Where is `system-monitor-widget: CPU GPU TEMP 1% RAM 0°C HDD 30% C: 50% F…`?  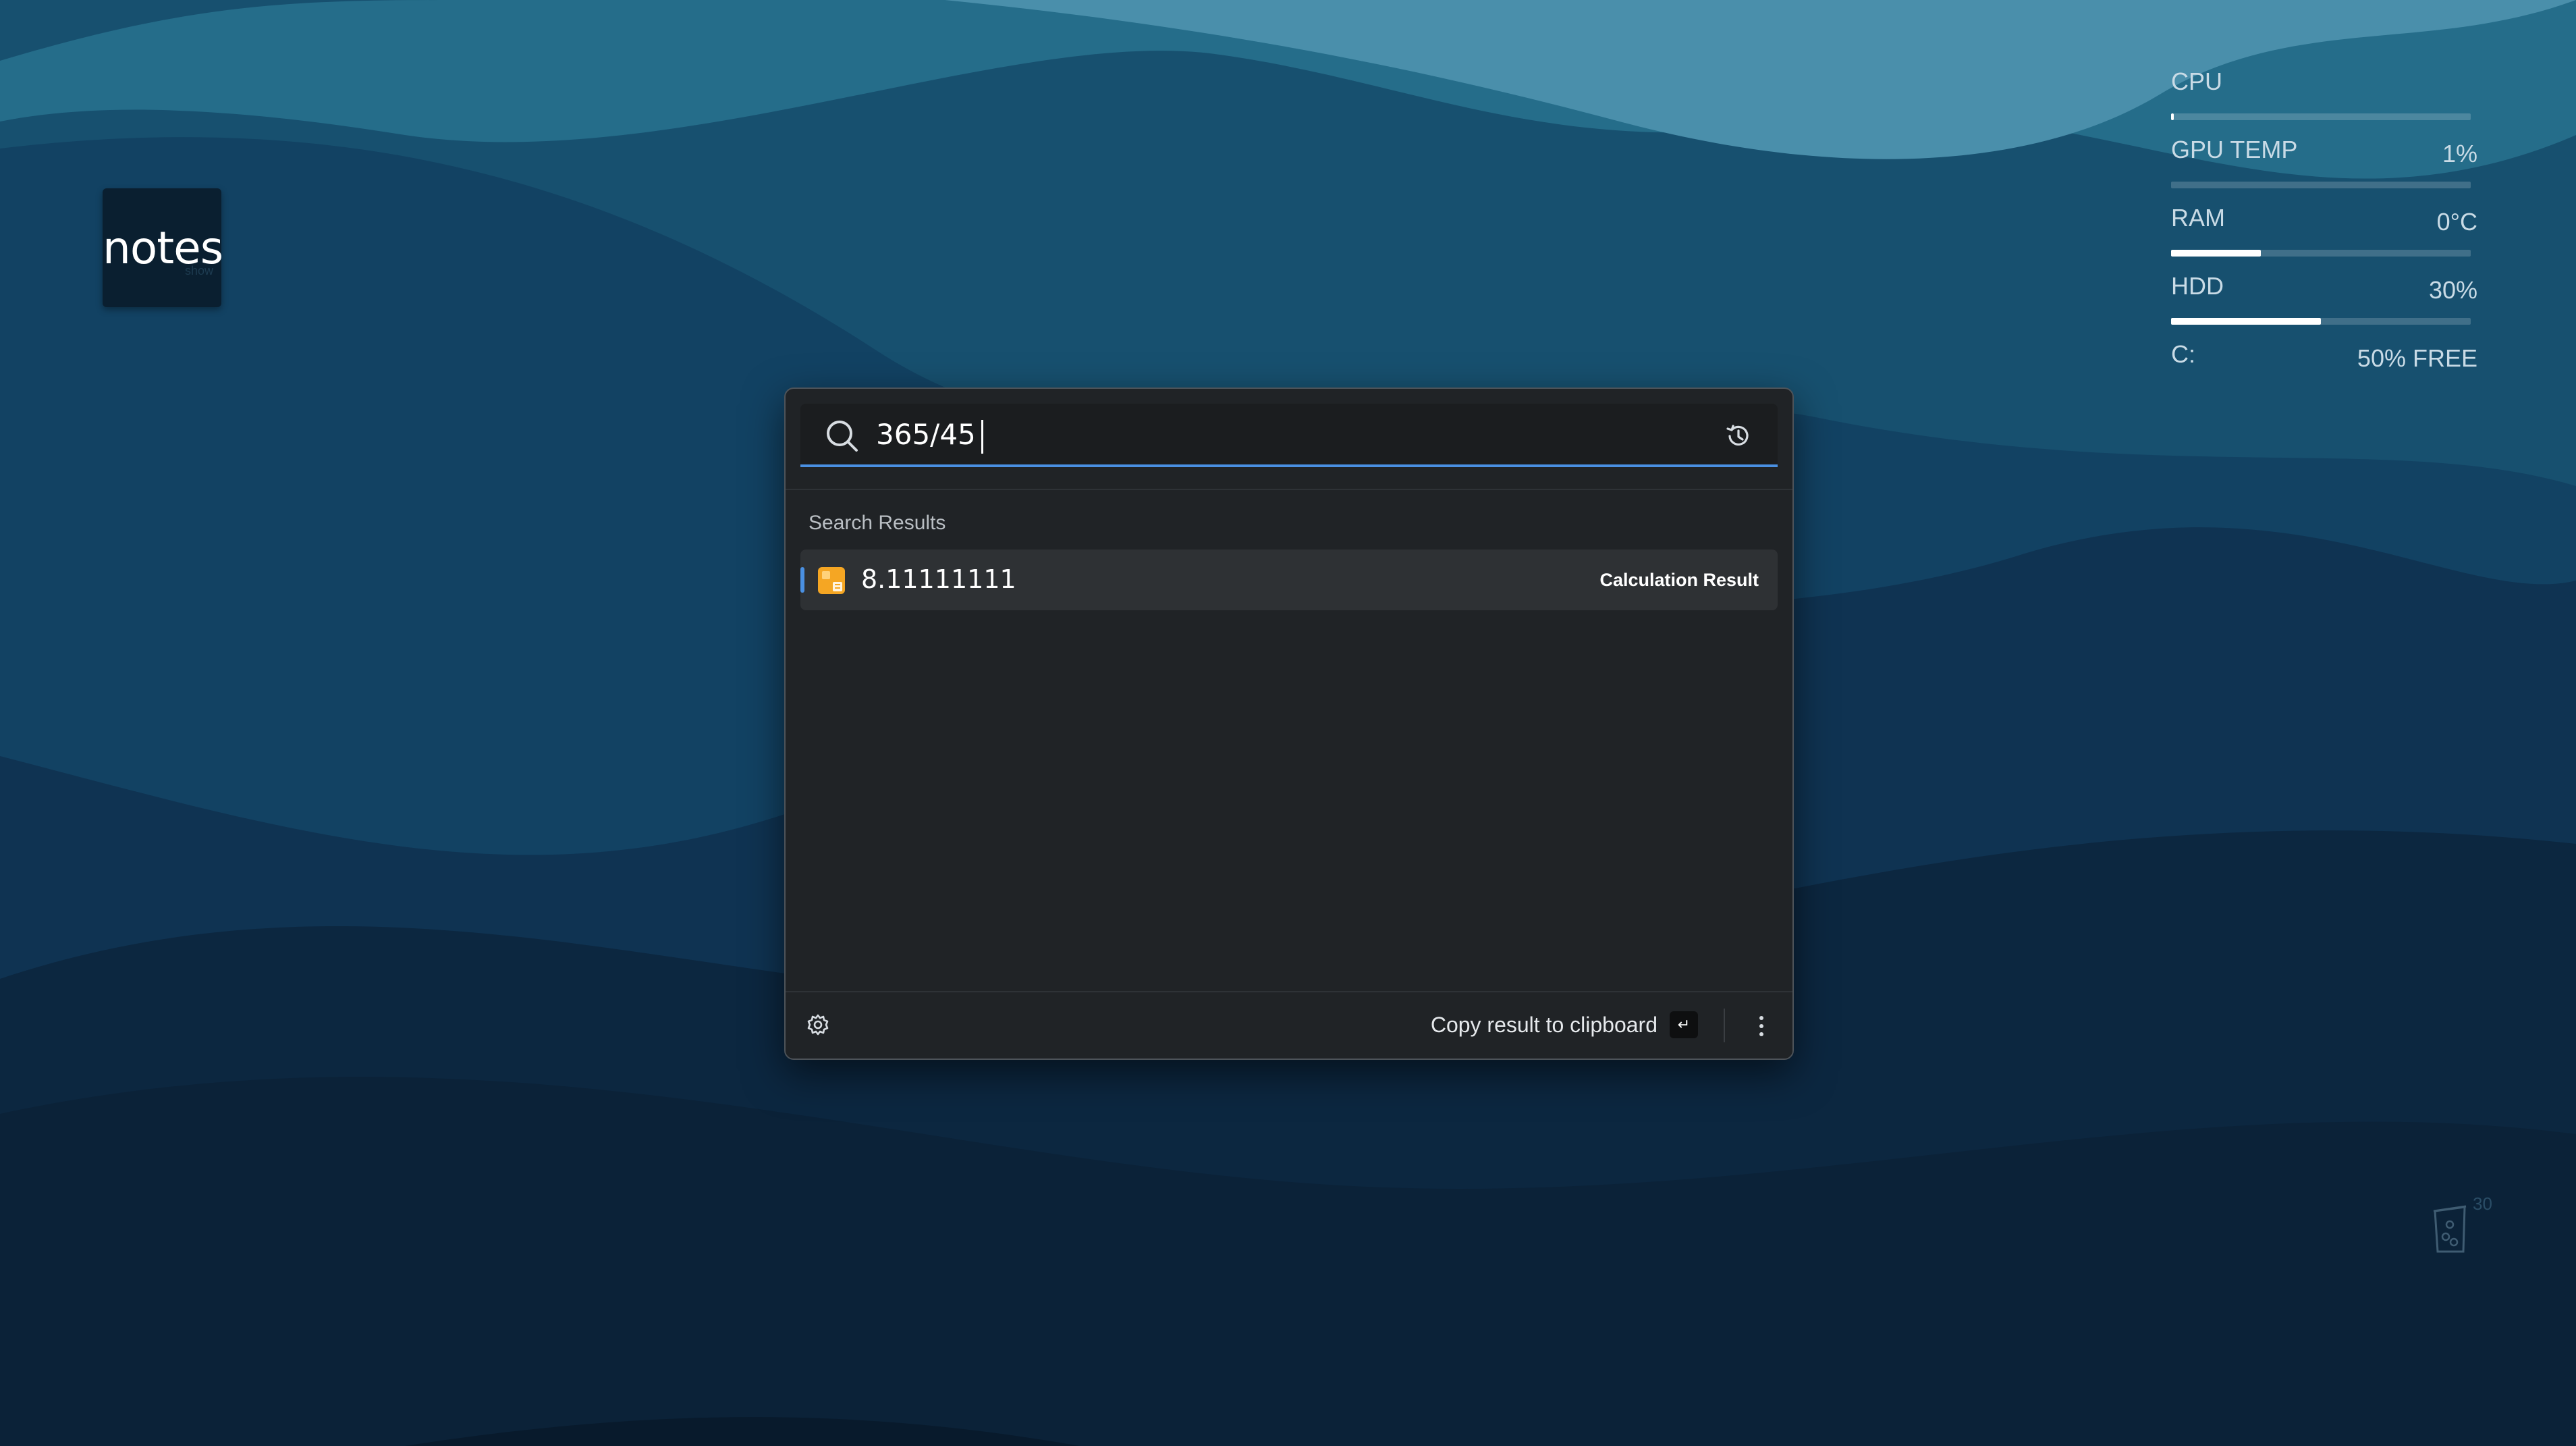
system-monitor-widget: CPU GPU TEMP 1% RAM 0°C HDD 30% C: 50% F… is located at coordinates (2325, 219).